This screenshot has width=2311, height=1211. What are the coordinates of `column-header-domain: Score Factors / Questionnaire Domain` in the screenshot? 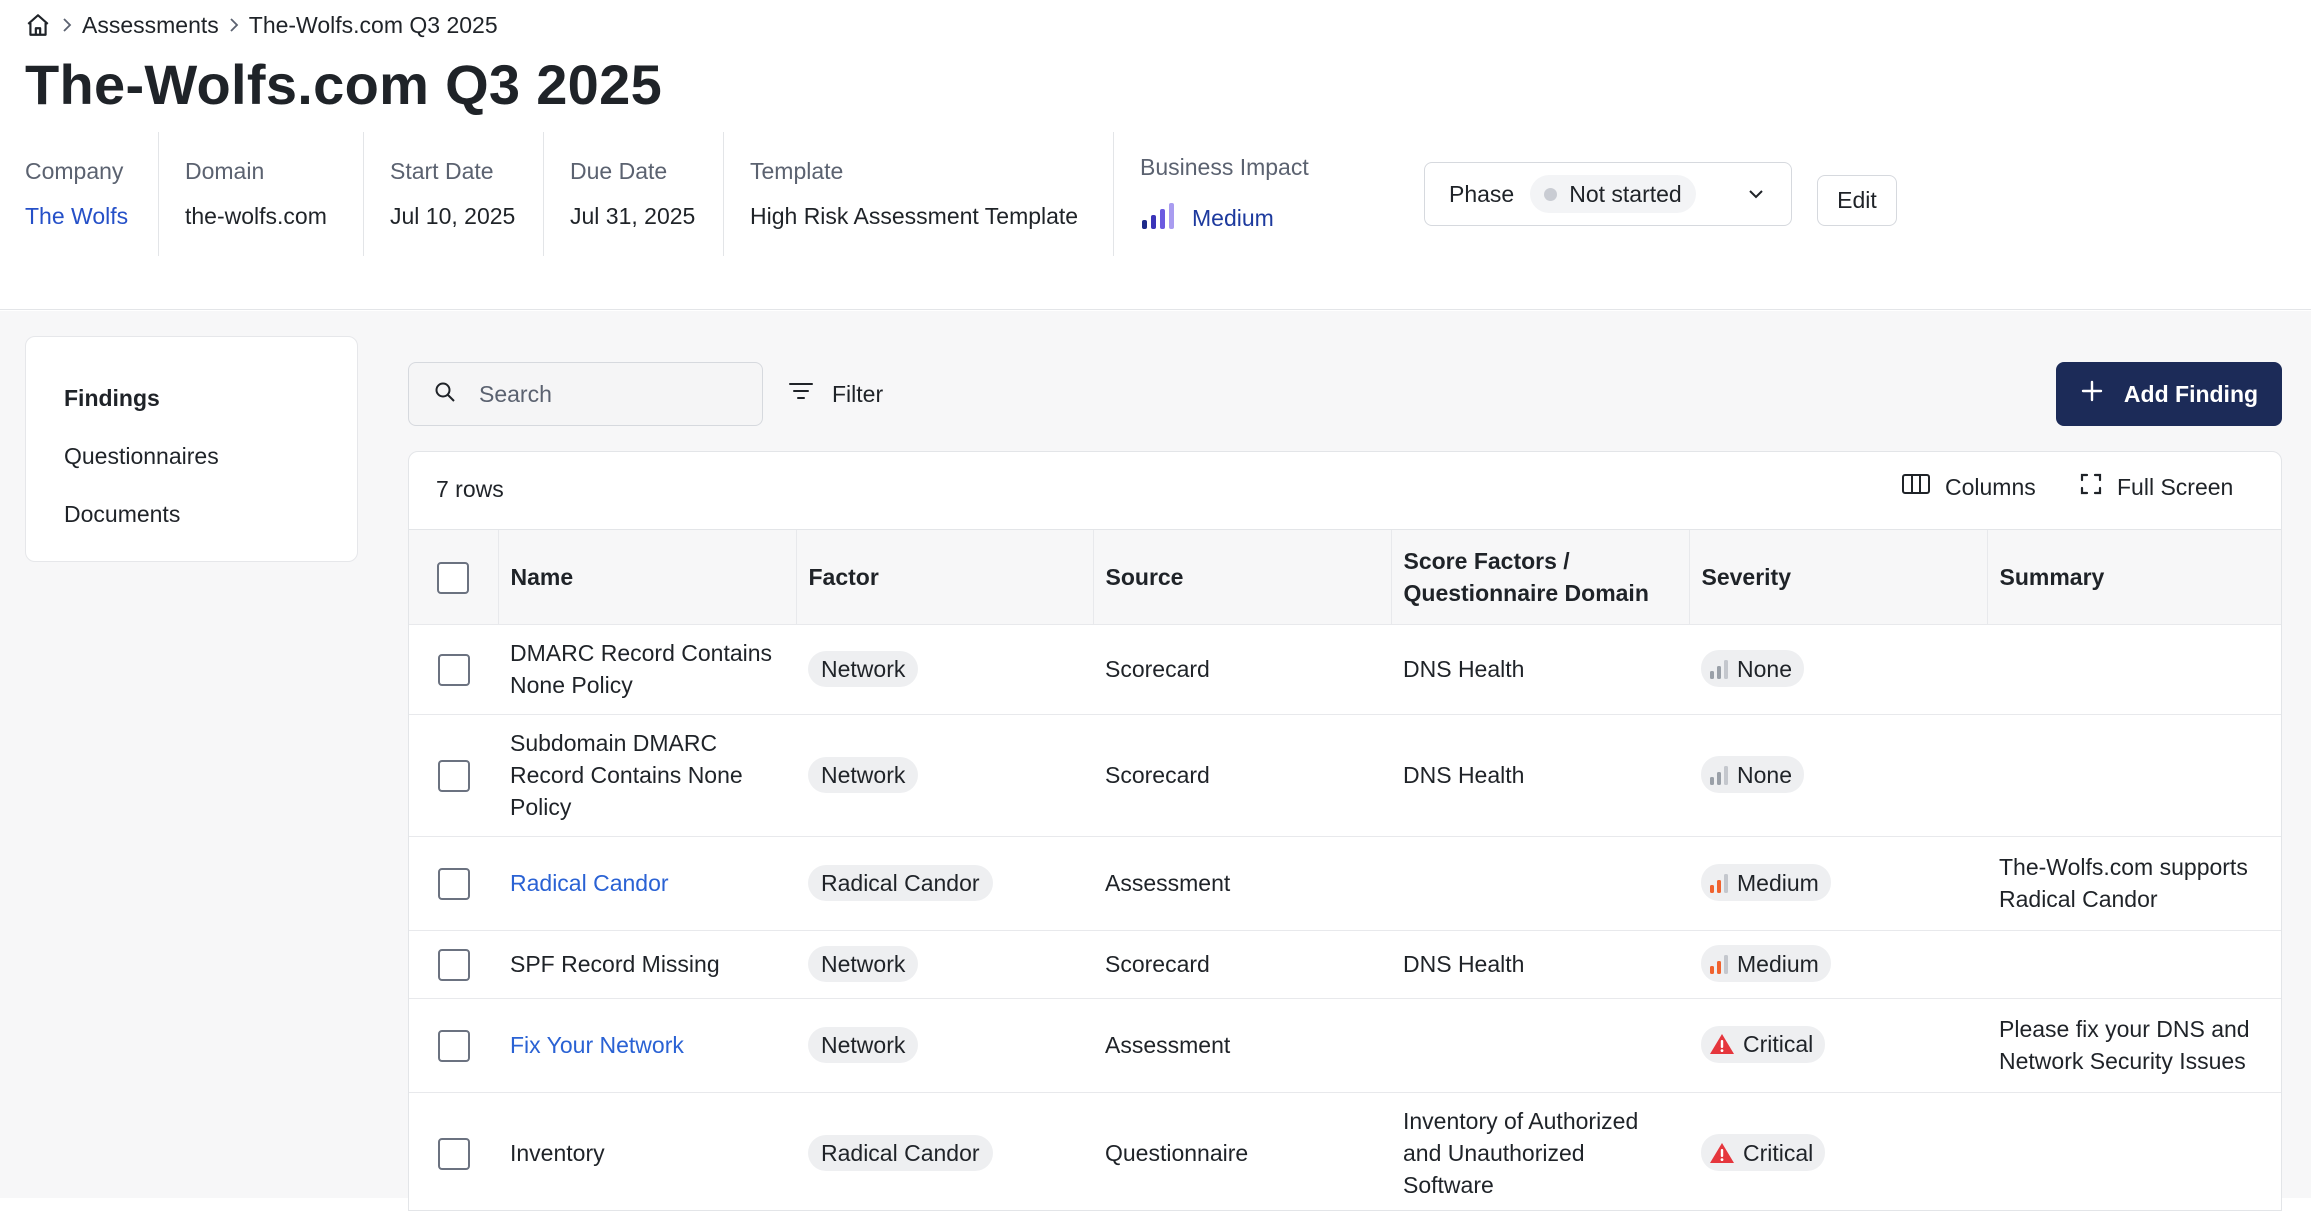 It's located at (1540, 577).